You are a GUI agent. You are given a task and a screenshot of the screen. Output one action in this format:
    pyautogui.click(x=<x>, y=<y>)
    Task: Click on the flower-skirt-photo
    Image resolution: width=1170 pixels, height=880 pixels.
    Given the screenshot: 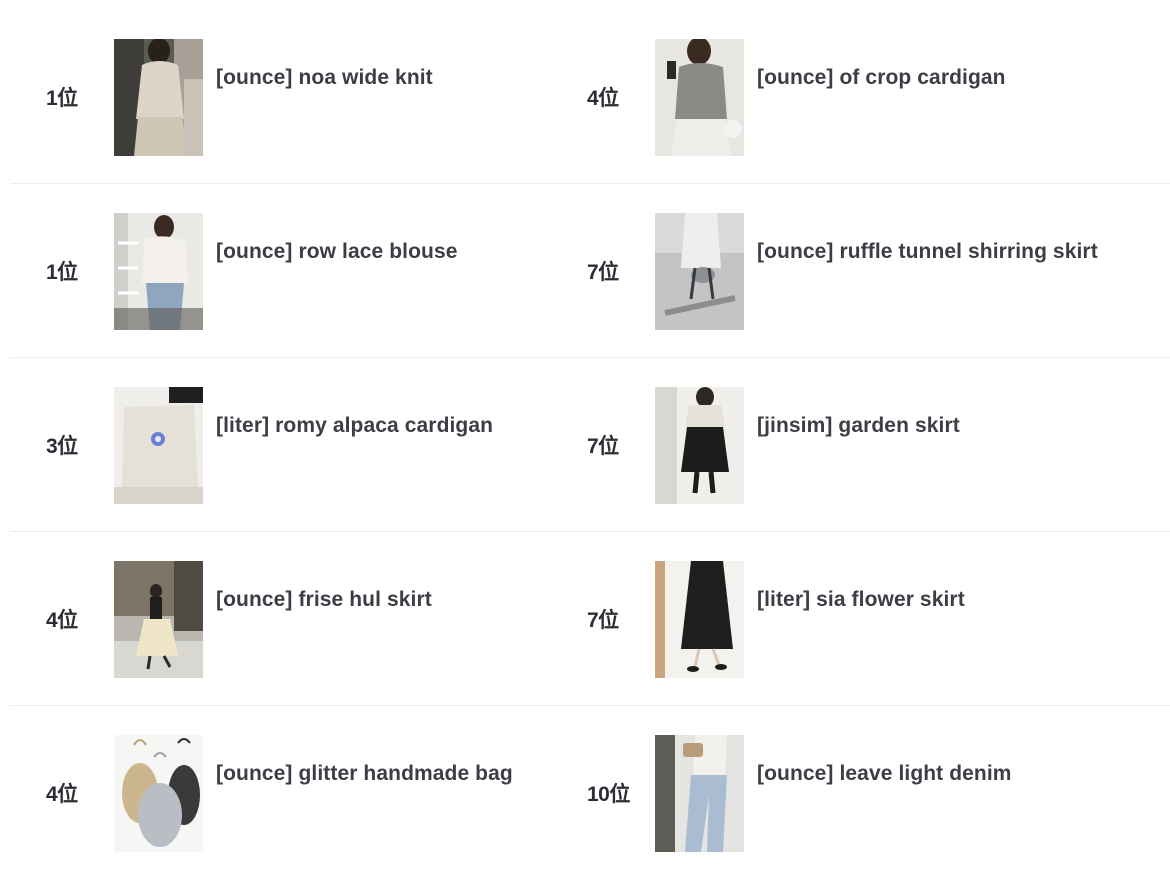 What is the action you would take?
    pyautogui.click(x=699, y=619)
    